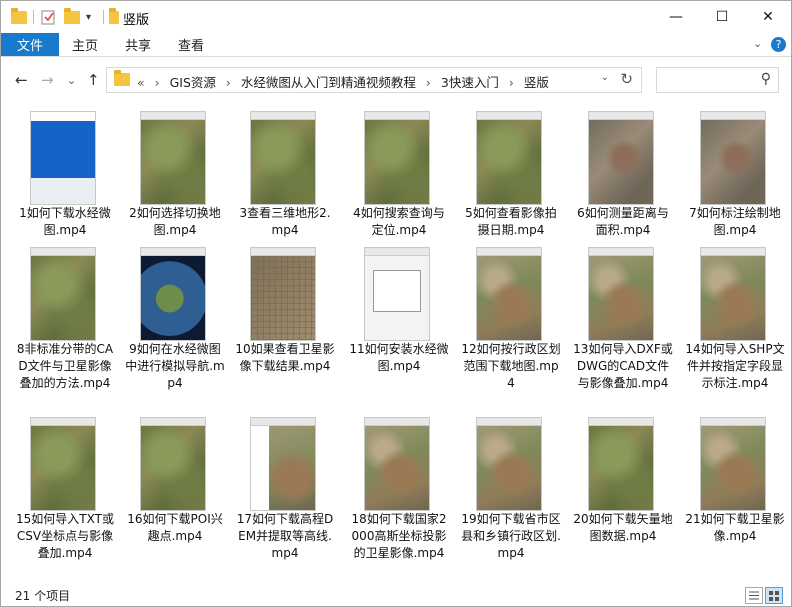 The height and width of the screenshot is (607, 792). What do you see at coordinates (71, 80) in the screenshot?
I see `recent-locations-button: ⌄` at bounding box center [71, 80].